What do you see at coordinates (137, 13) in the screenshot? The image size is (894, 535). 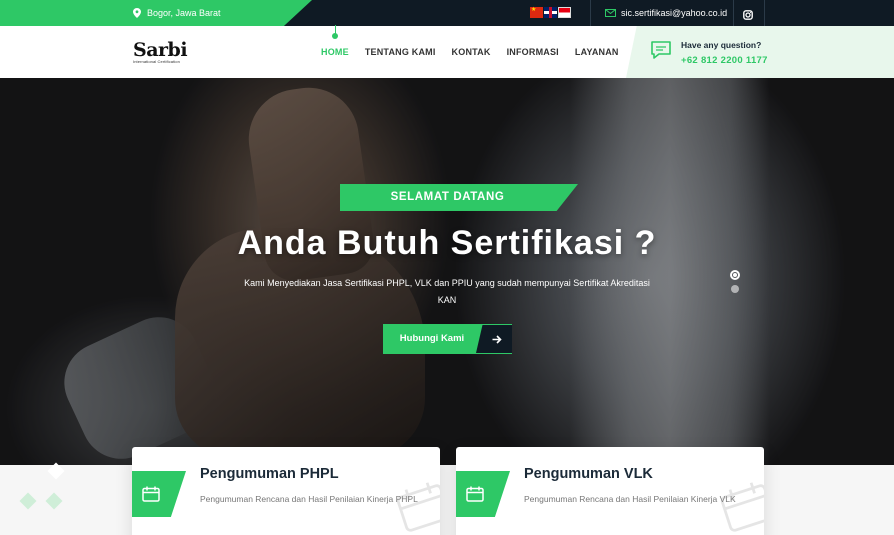 I see `map-pin-icon` at bounding box center [137, 13].